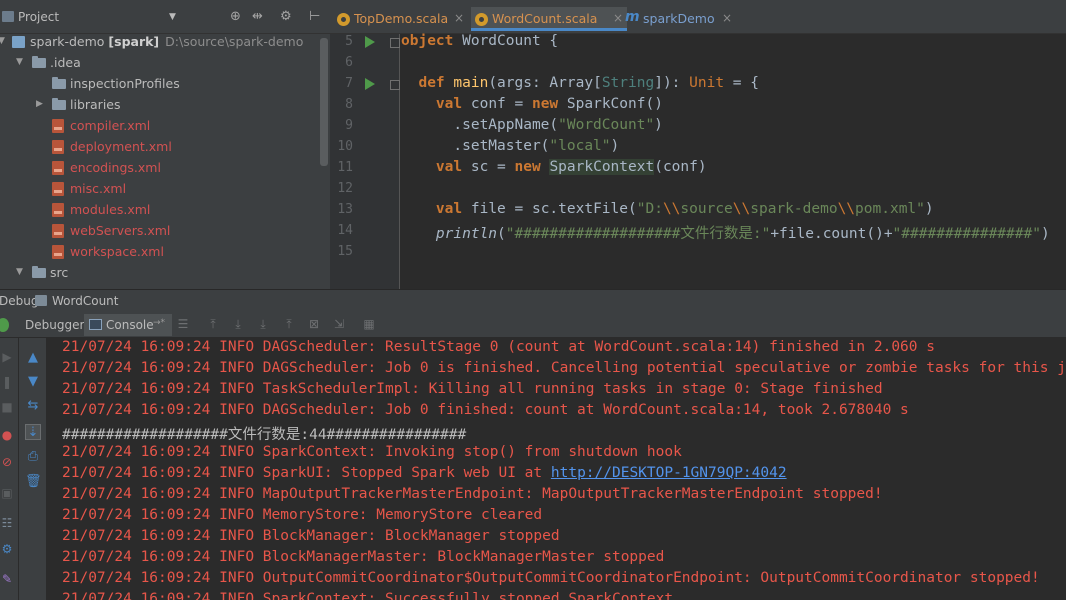  What do you see at coordinates (314, 324) in the screenshot?
I see `drop-frame-icon: ⊠` at bounding box center [314, 324].